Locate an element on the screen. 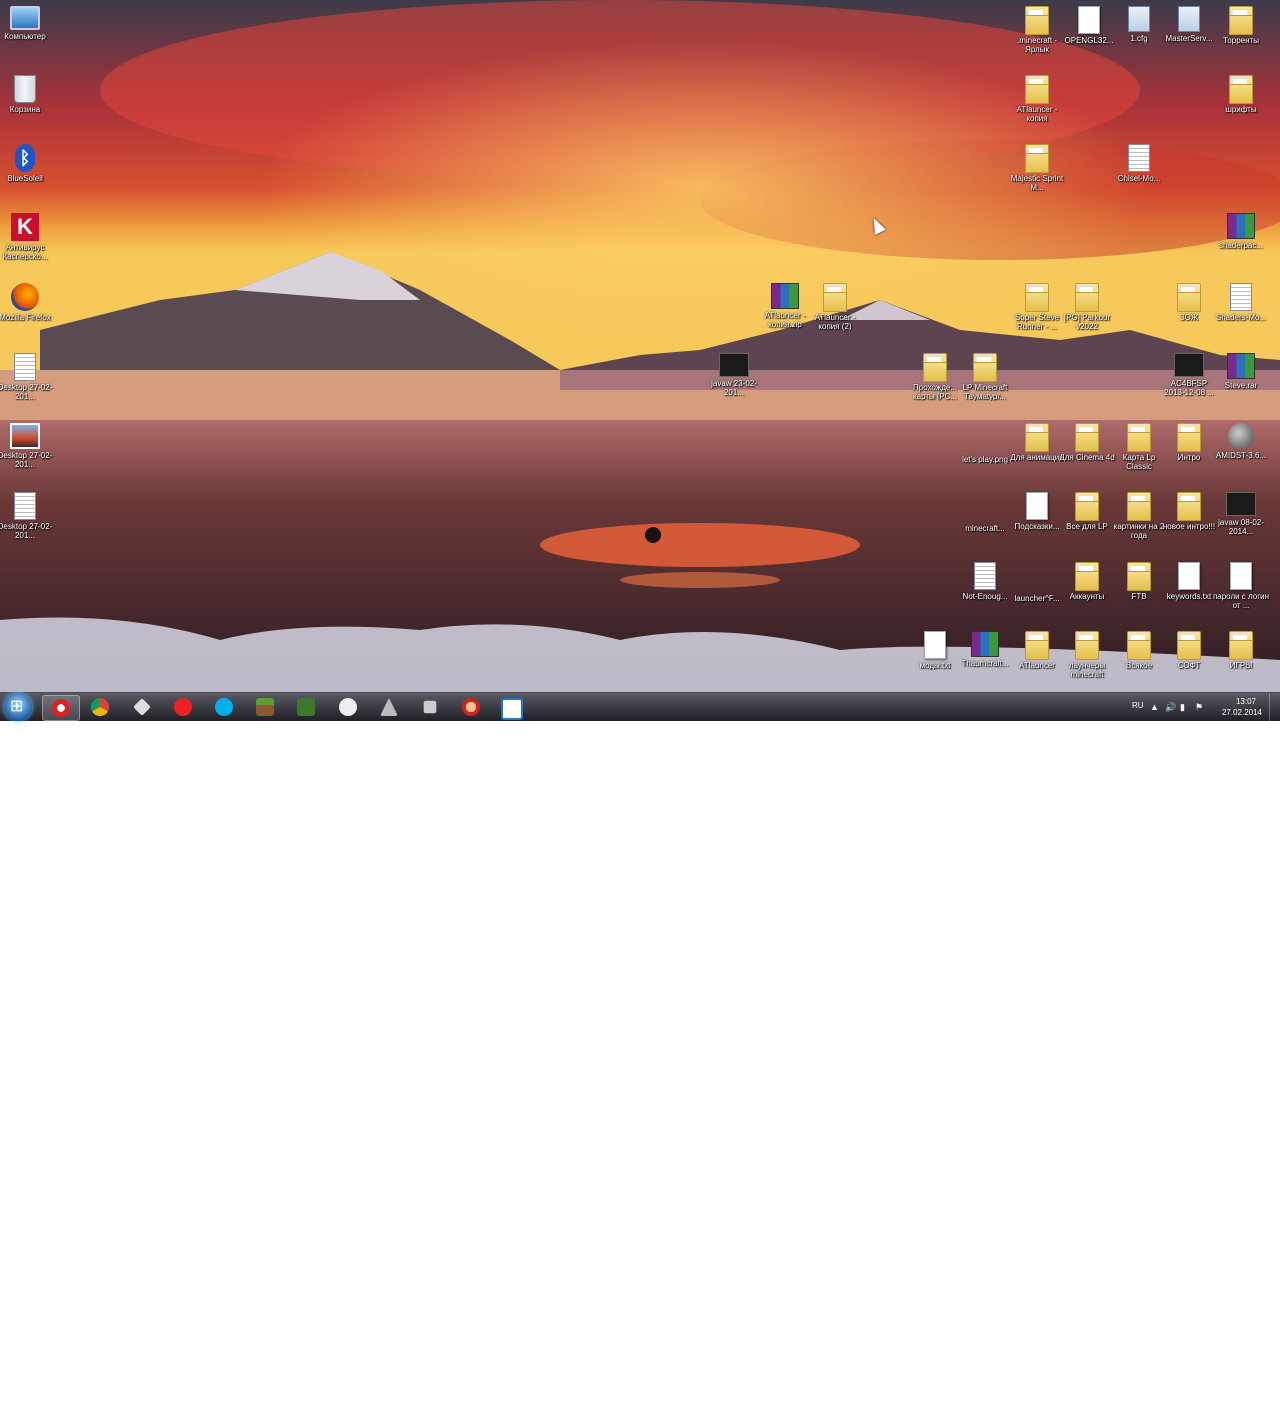  taskbar-app-yandex is located at coordinates (183, 707).